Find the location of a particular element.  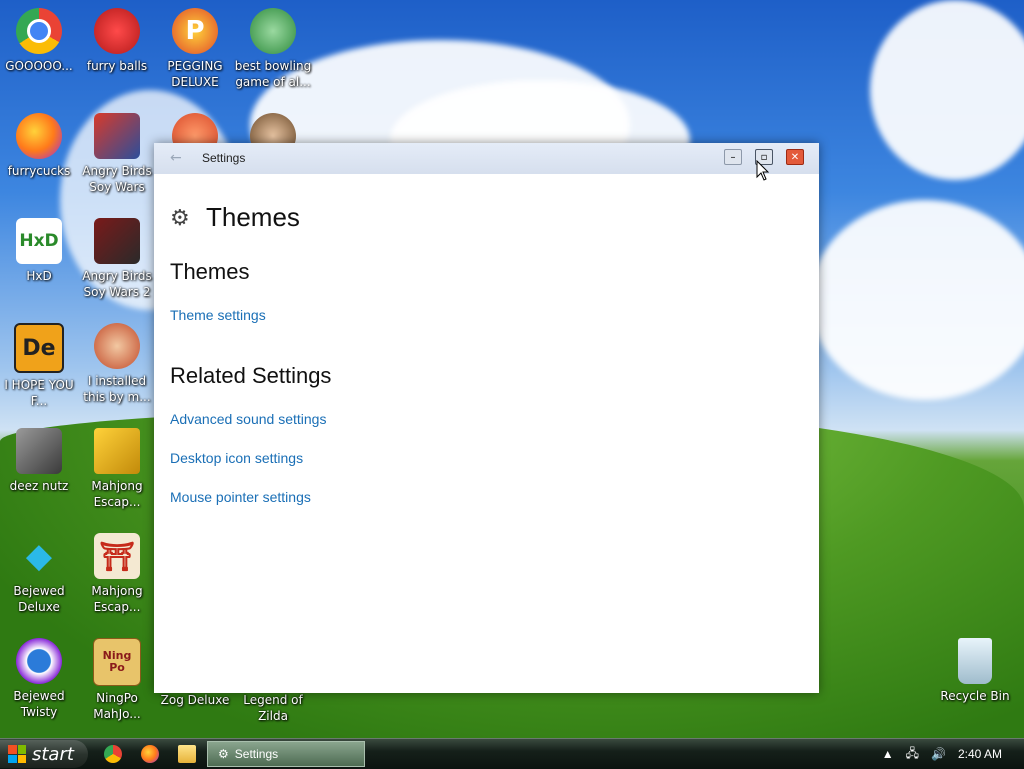

chrome-icon is located at coordinates (39, 31).